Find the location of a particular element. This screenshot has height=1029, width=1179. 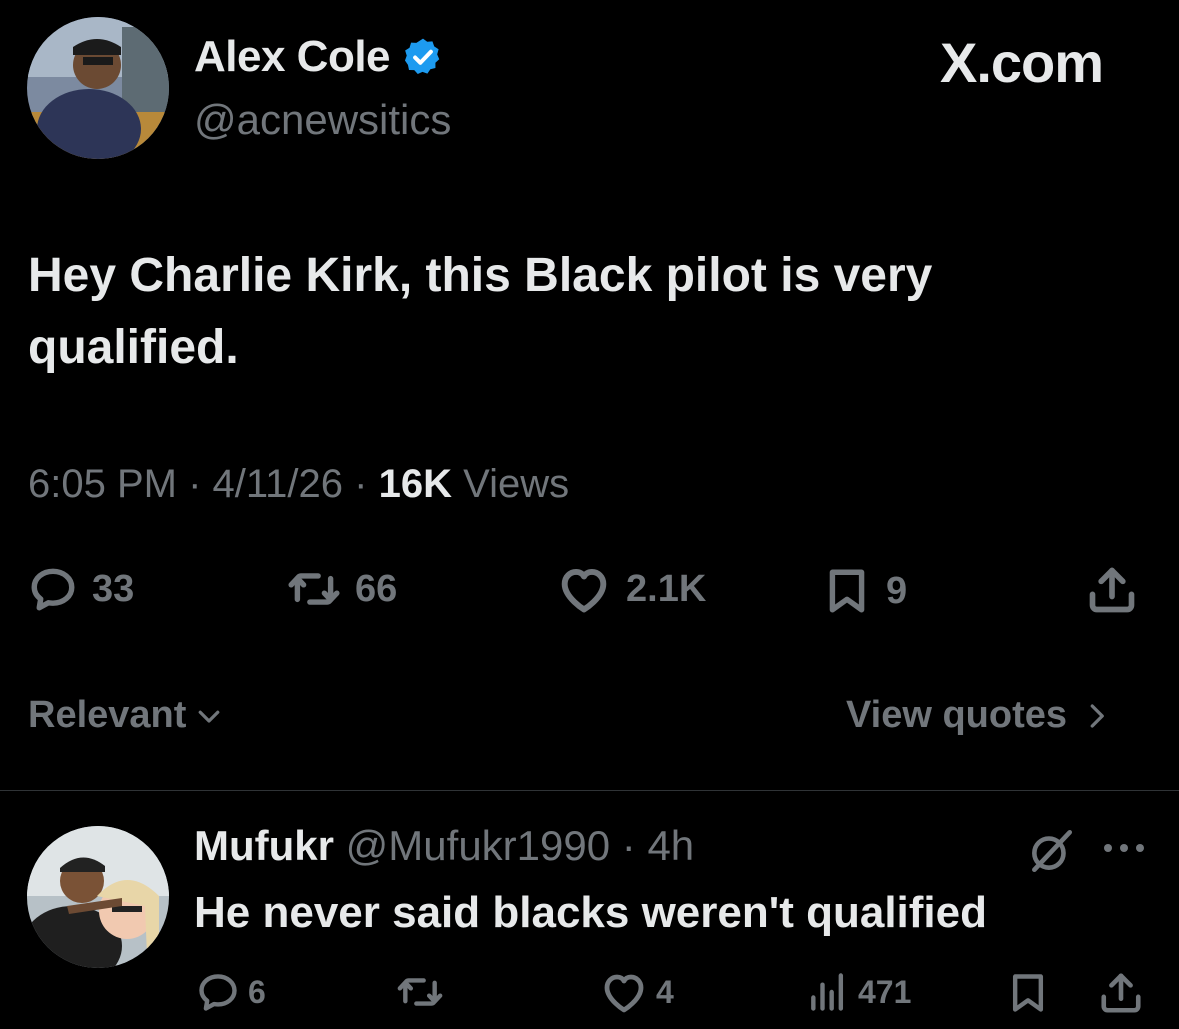

more-dots-icon is located at coordinates (1124, 848).